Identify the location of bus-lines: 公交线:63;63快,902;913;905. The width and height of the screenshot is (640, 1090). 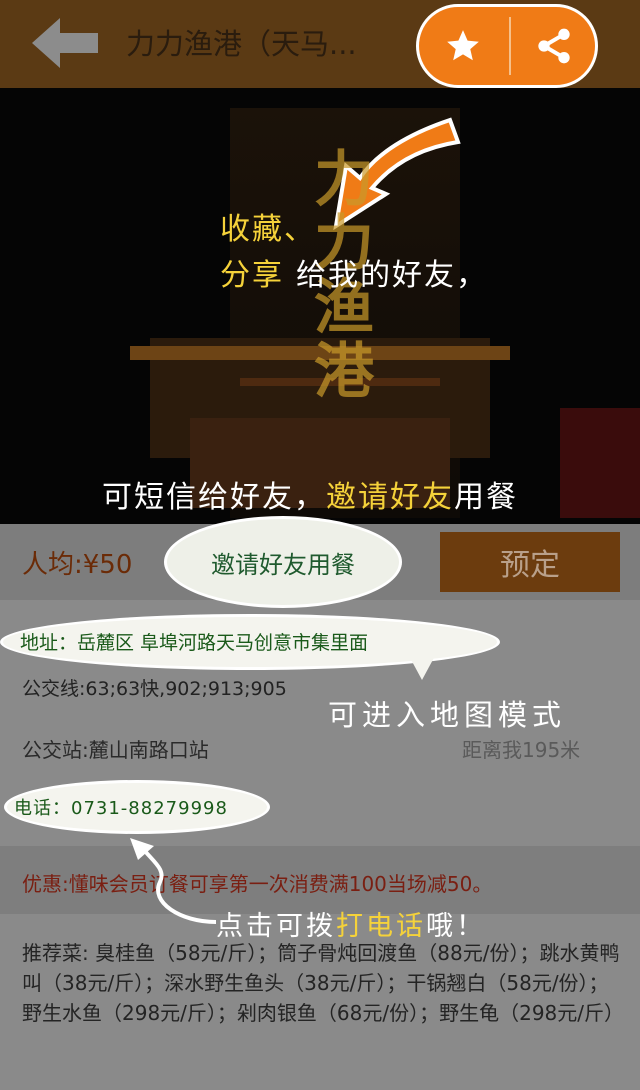
(154, 689).